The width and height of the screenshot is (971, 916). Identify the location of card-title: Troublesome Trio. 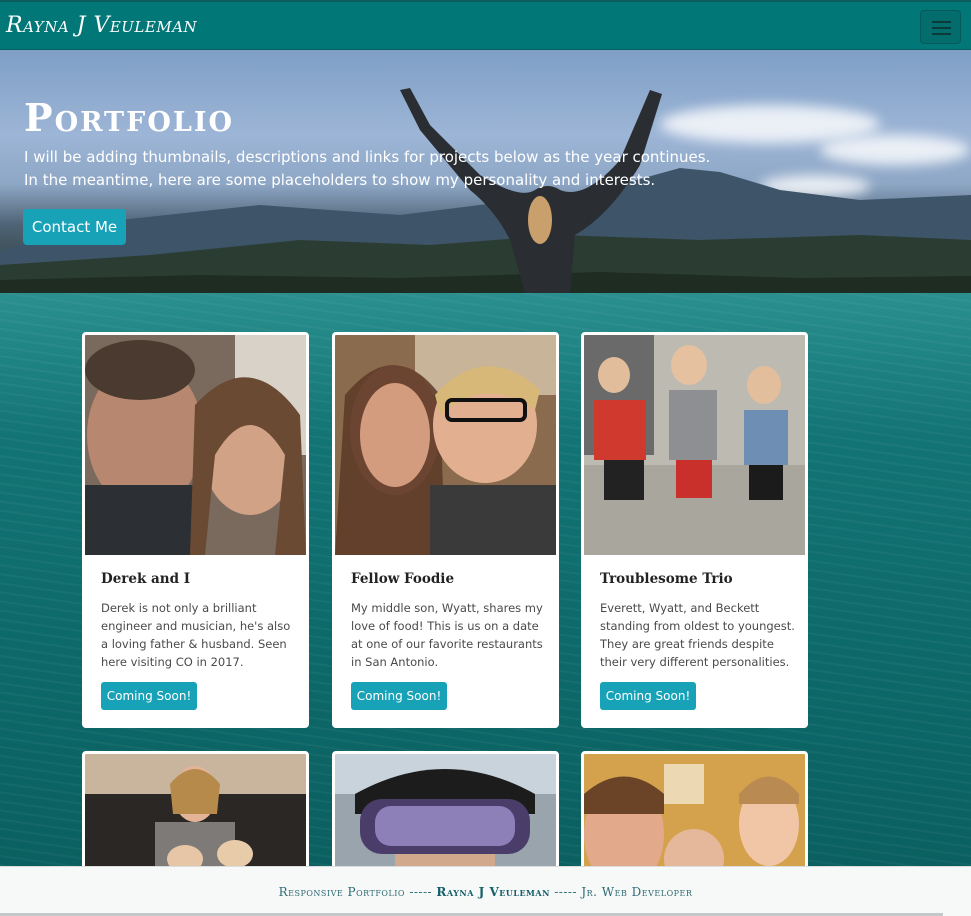
(666, 579).